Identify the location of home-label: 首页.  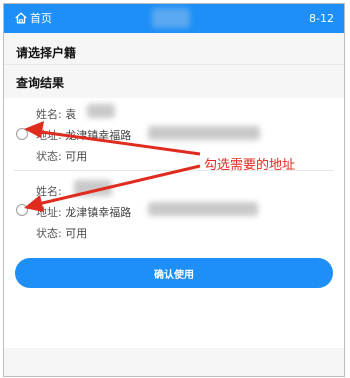
(41, 18).